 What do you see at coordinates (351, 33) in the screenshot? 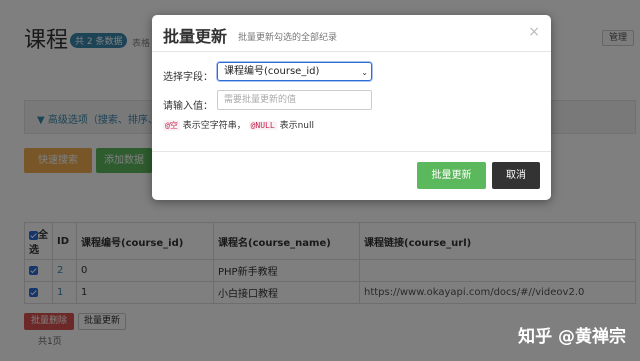
I see `modal-header: 批量更新 批量更新勾选的全部纪录 ×` at bounding box center [351, 33].